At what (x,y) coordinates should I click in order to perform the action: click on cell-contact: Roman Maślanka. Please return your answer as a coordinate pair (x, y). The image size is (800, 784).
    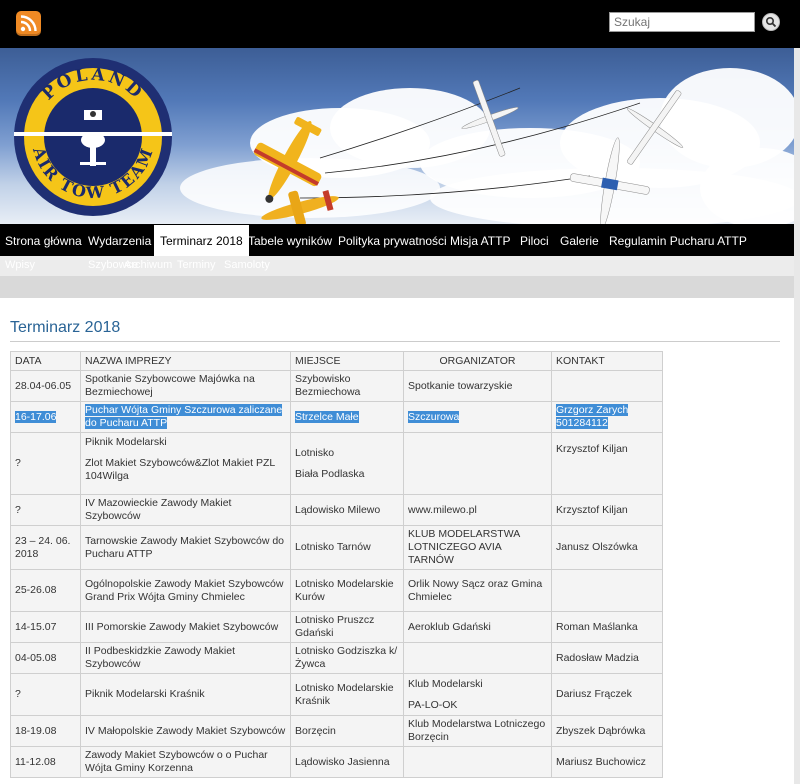
    Looking at the image, I should click on (607, 627).